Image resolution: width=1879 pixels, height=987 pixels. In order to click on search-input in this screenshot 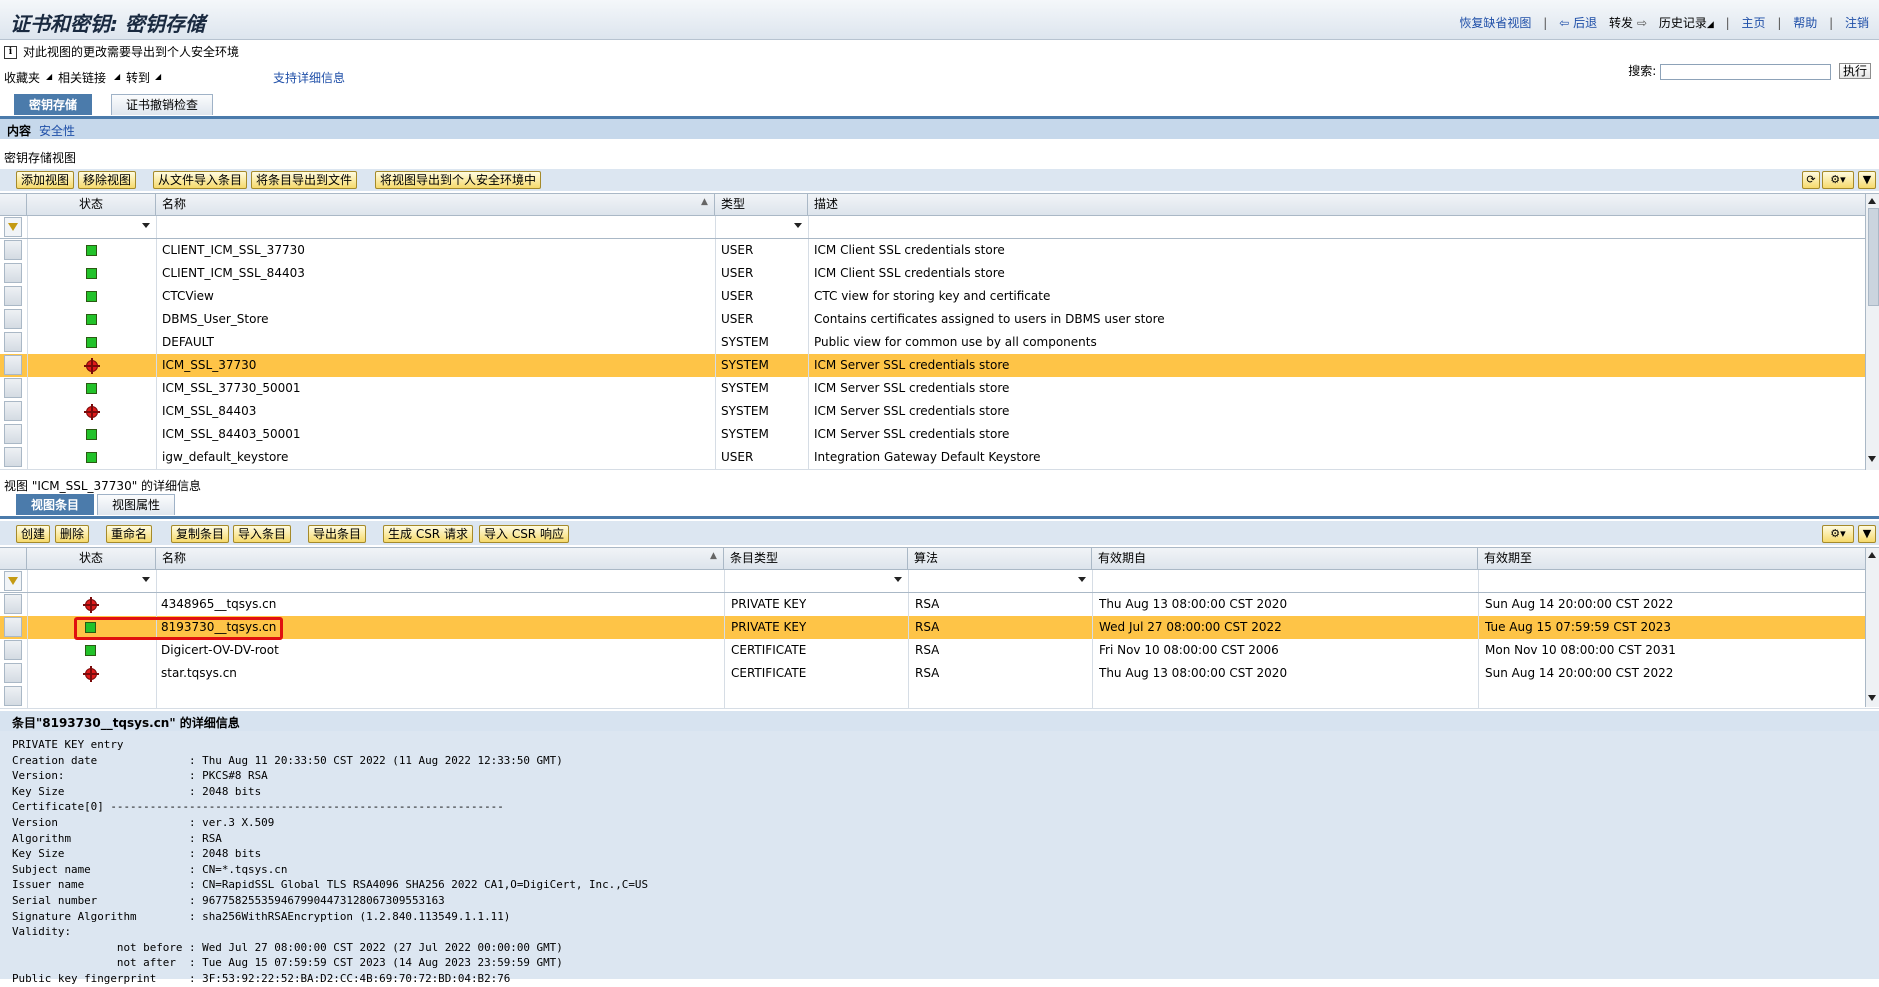, I will do `click(1746, 71)`.